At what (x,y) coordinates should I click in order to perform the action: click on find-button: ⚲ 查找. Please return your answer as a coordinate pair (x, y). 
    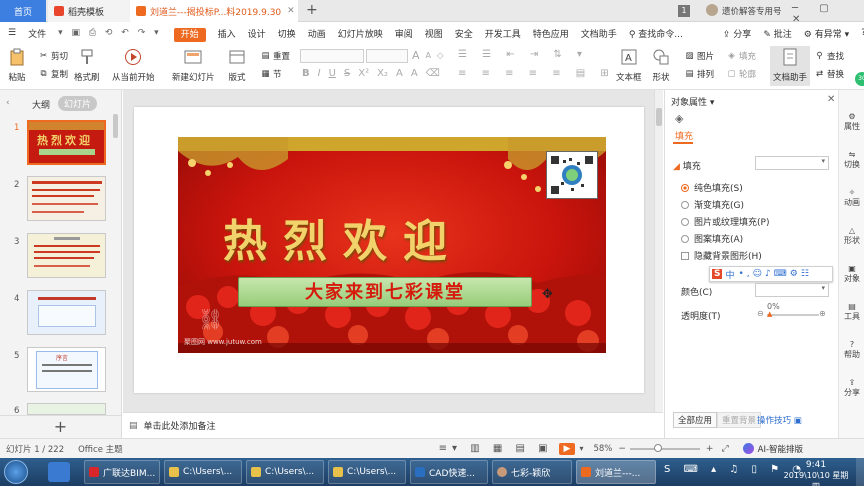
    Looking at the image, I should click on (829, 56).